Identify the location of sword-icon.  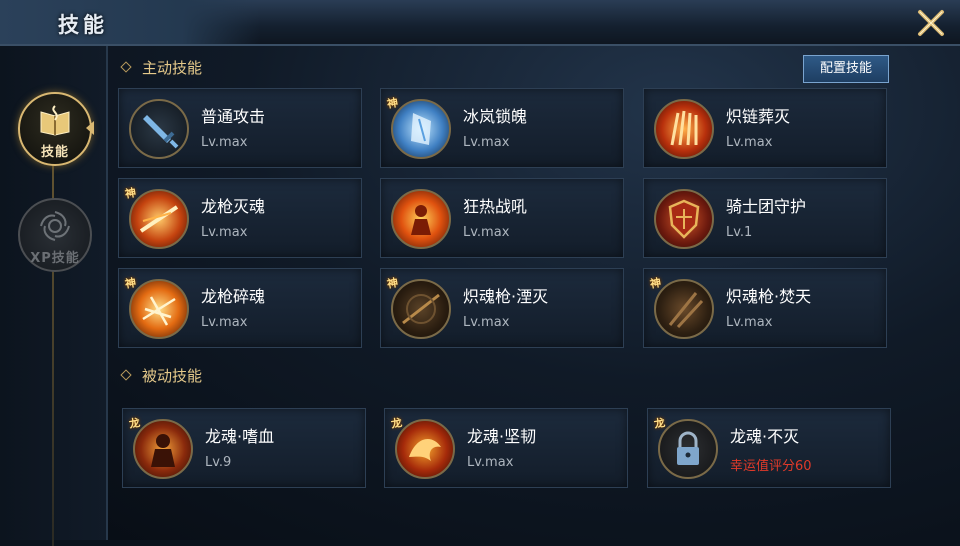
(159, 129).